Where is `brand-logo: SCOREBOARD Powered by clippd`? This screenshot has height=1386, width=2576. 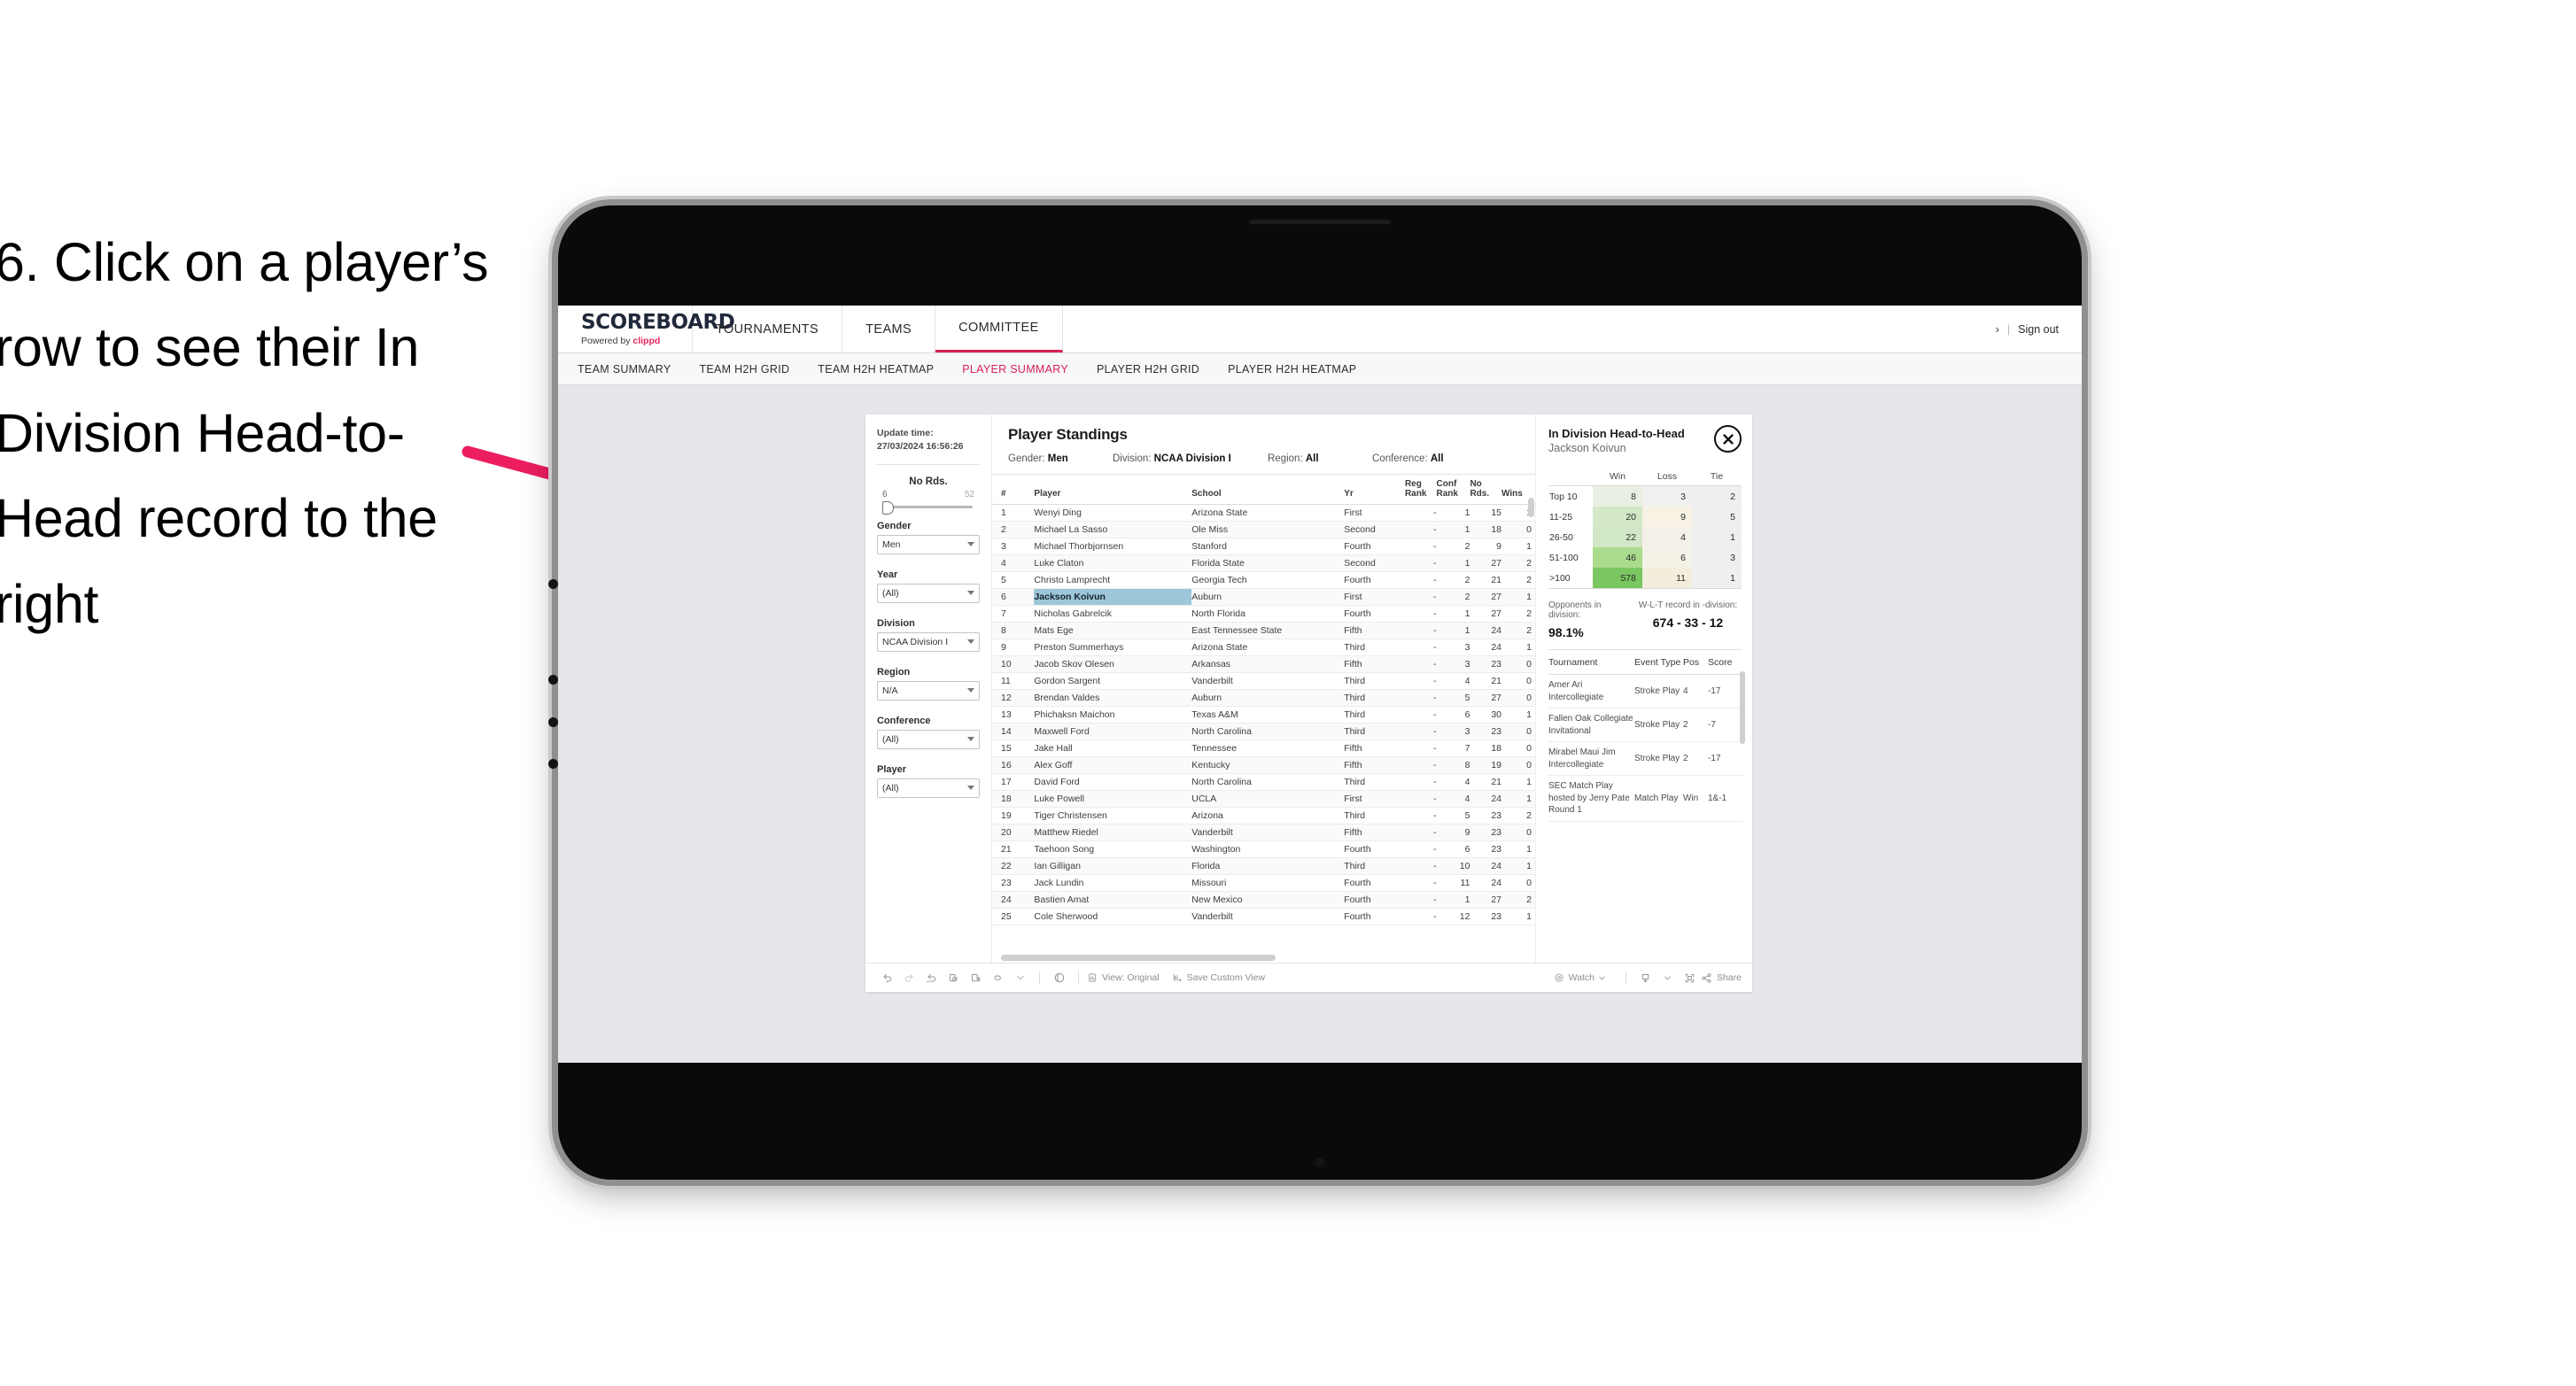
brand-logo: SCOREBOARD Powered by clippd is located at coordinates (646, 329).